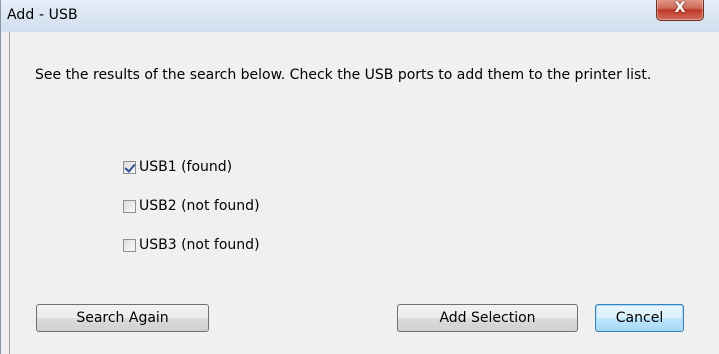 This screenshot has width=719, height=354. Describe the element at coordinates (360, 16) in the screenshot. I see `title-bar: Add - USB X` at that location.